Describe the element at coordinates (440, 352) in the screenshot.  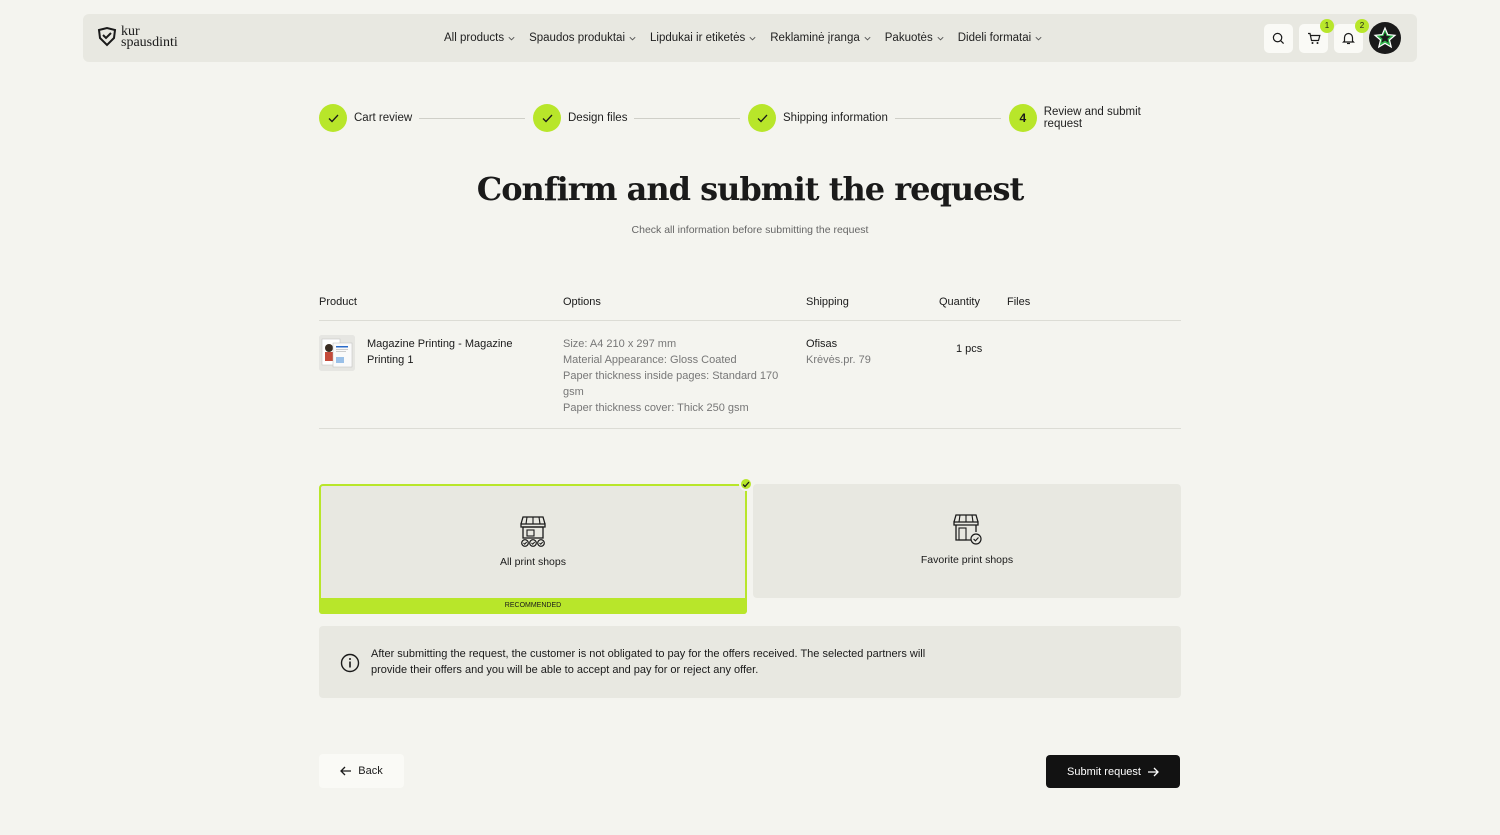
I see `product-name: Magazine Printing - Magazine Printing 1` at that location.